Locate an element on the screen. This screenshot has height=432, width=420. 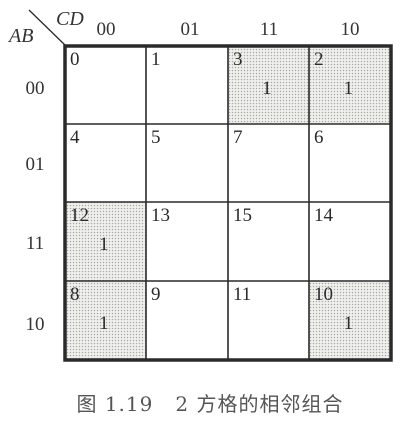
cell-index-label: 2 is located at coordinates (319, 59).